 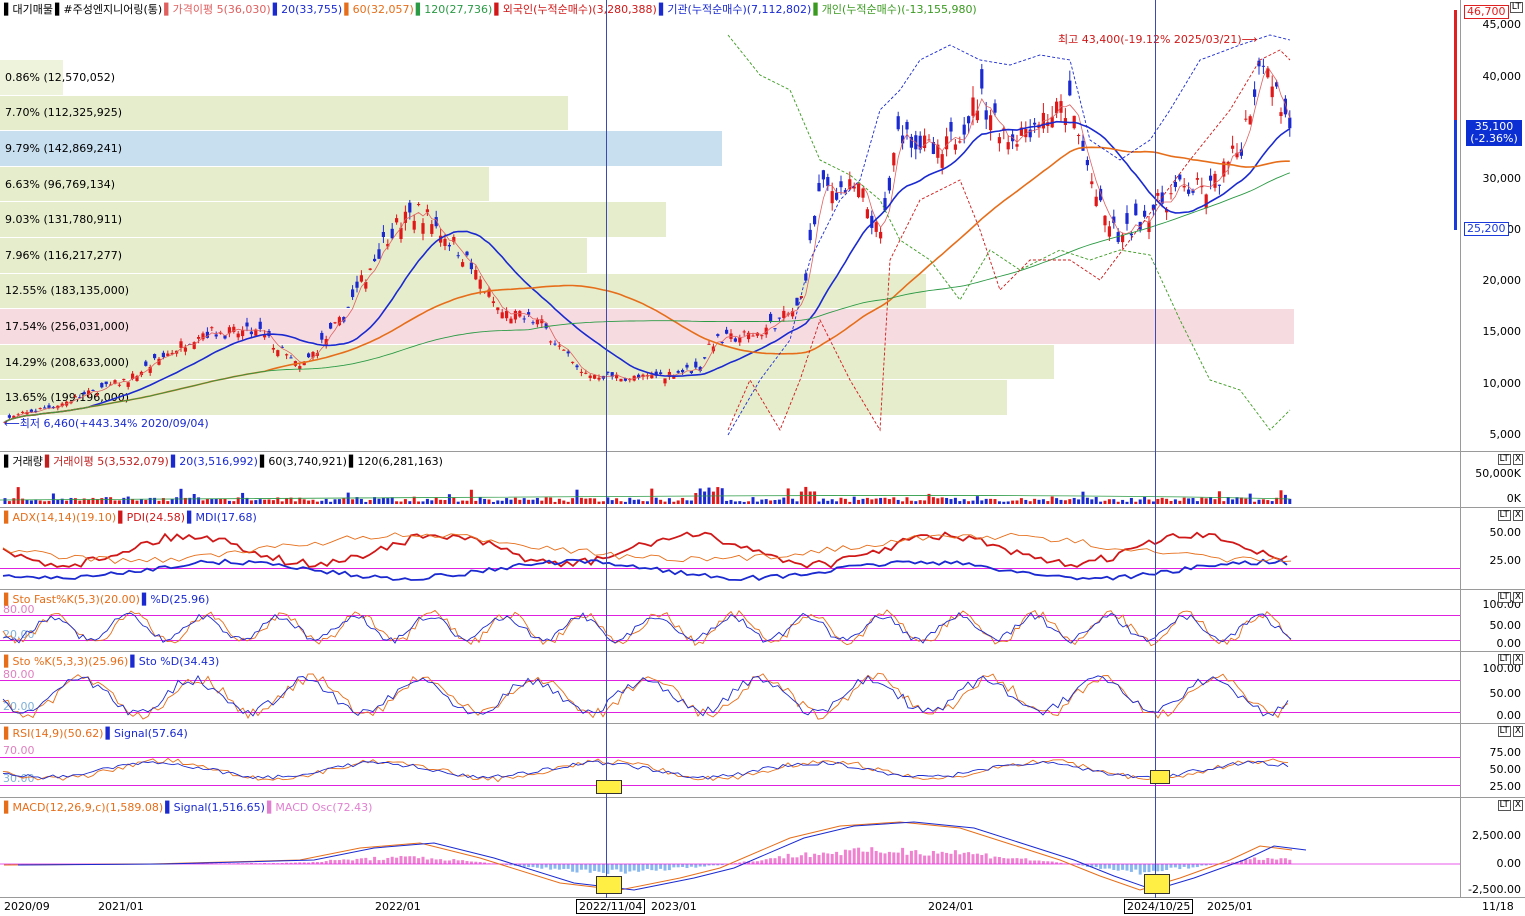 I want to click on legend-item: ▌Signal(1,516.65), so click(x=215, y=807).